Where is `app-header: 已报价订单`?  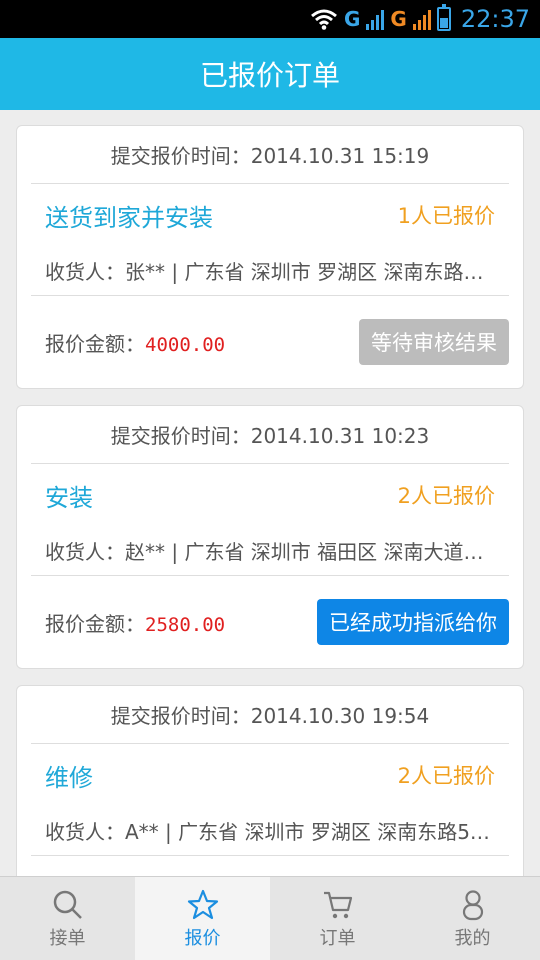 app-header: 已报价订单 is located at coordinates (270, 74).